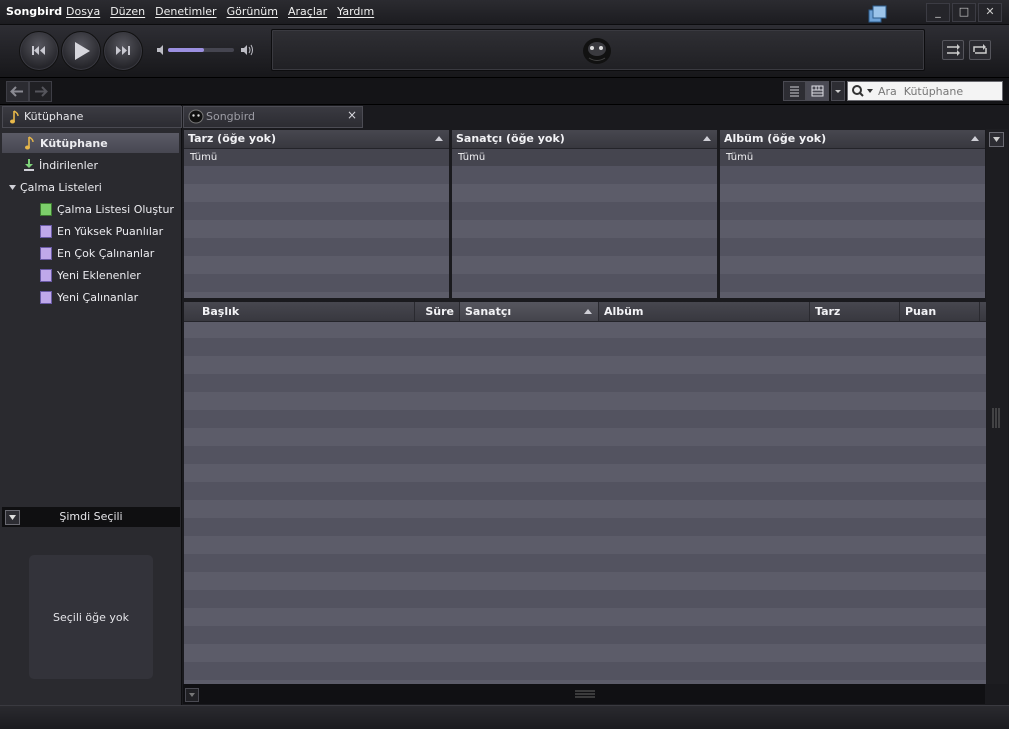  Describe the element at coordinates (110, 231) in the screenshot. I see `sidebar-item-label: En Yüksek Puanlılar` at that location.